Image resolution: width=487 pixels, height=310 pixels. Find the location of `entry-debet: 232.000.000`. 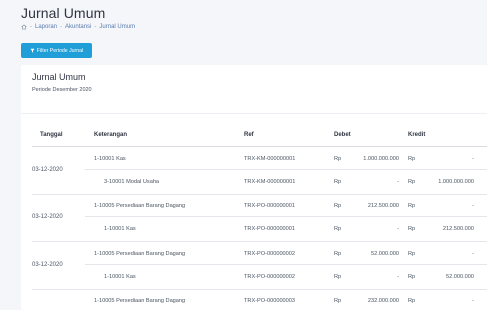

entry-debet: 232.000.000 is located at coordinates (383, 301).